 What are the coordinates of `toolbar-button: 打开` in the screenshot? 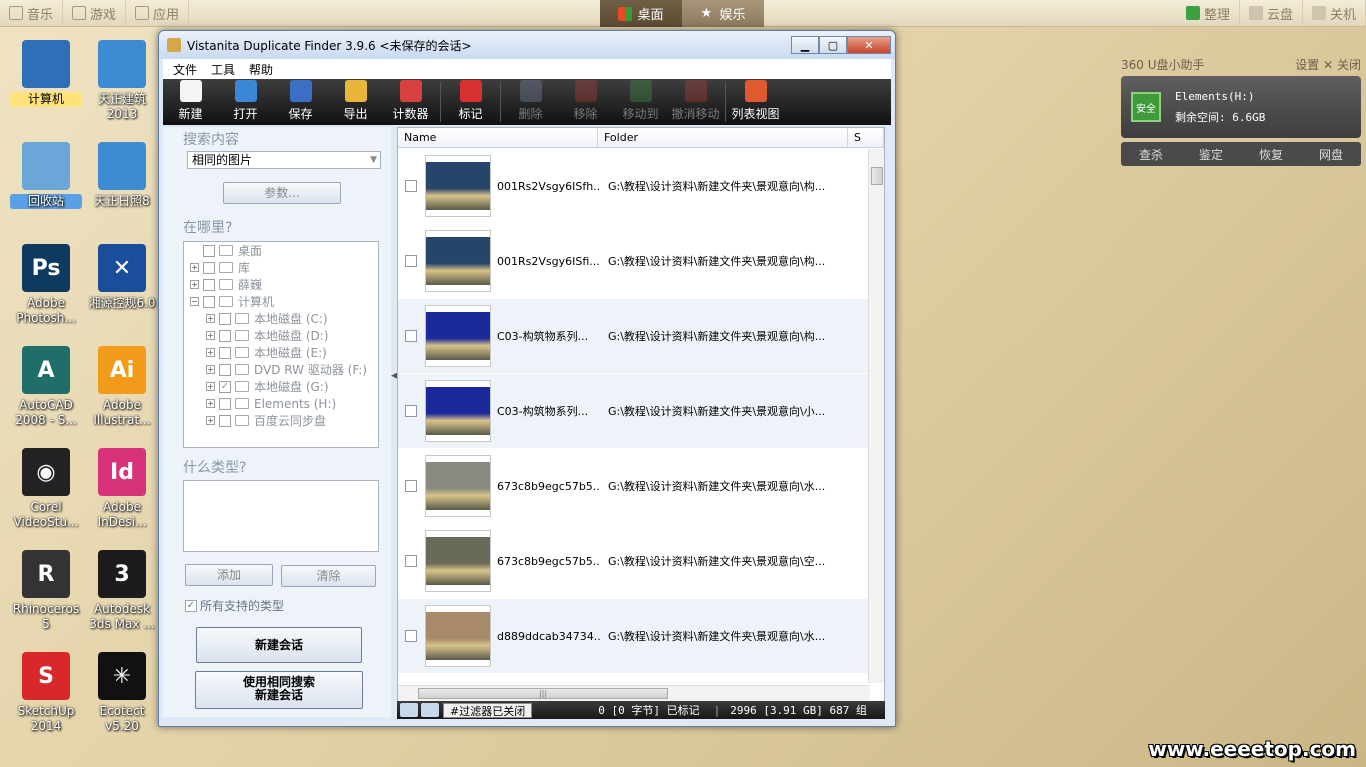 It's located at (245, 101).